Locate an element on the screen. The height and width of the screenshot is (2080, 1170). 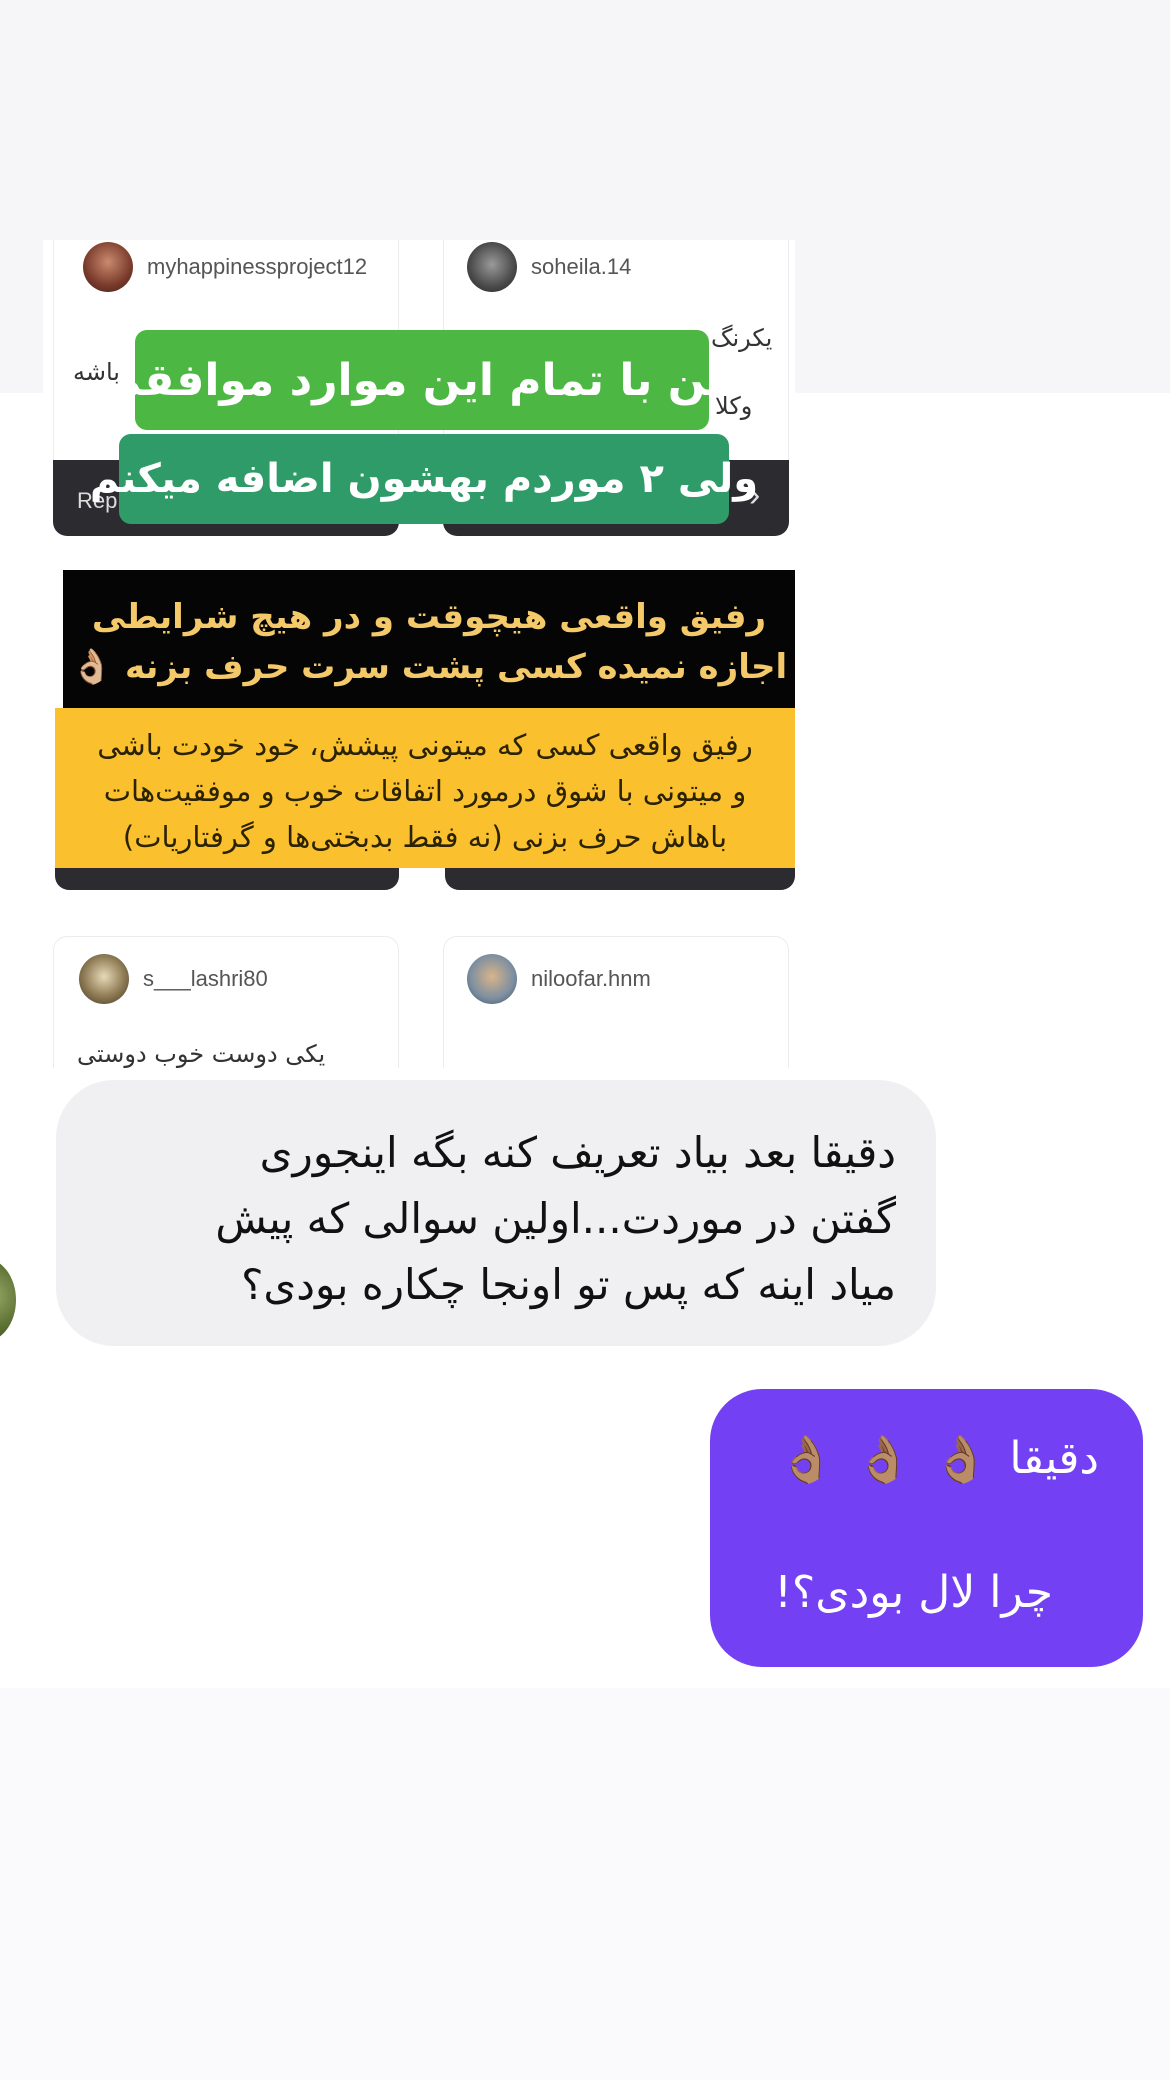
comment-card-user: myhappinessproject12 is located at coordinates (225, 267).